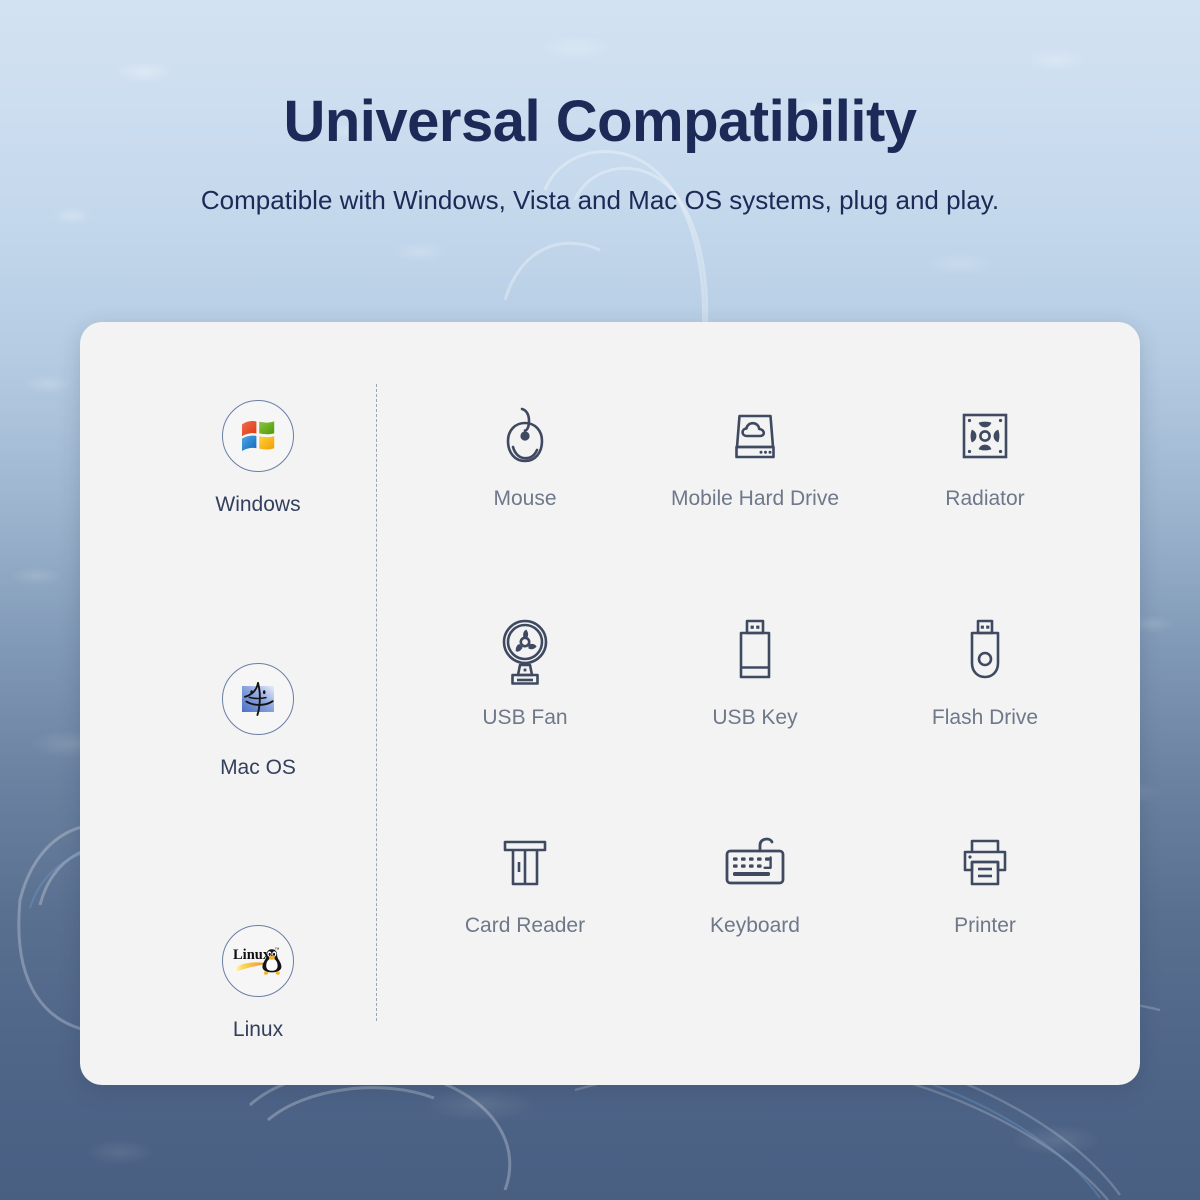  I want to click on page-title: Universal Compatibility, so click(600, 121).